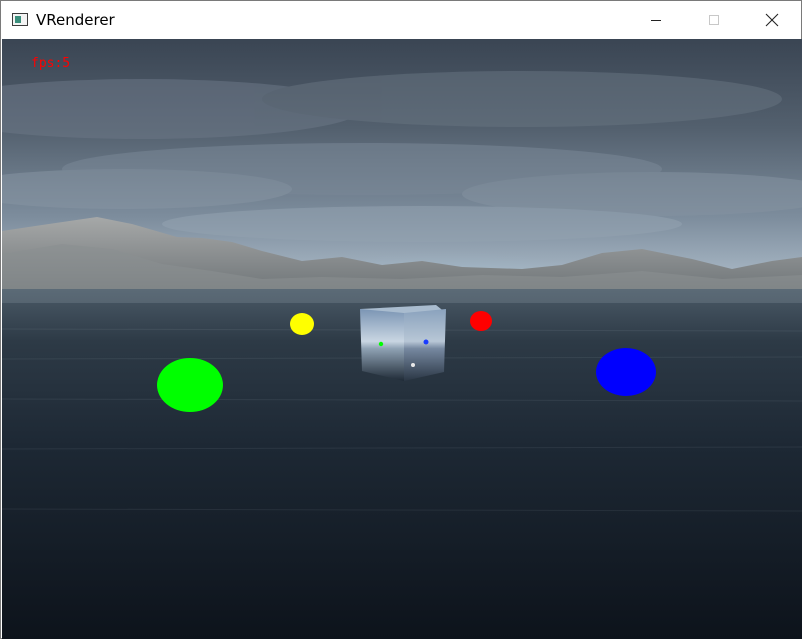 The height and width of the screenshot is (639, 802). I want to click on fps-counter: fps:5, so click(51, 63).